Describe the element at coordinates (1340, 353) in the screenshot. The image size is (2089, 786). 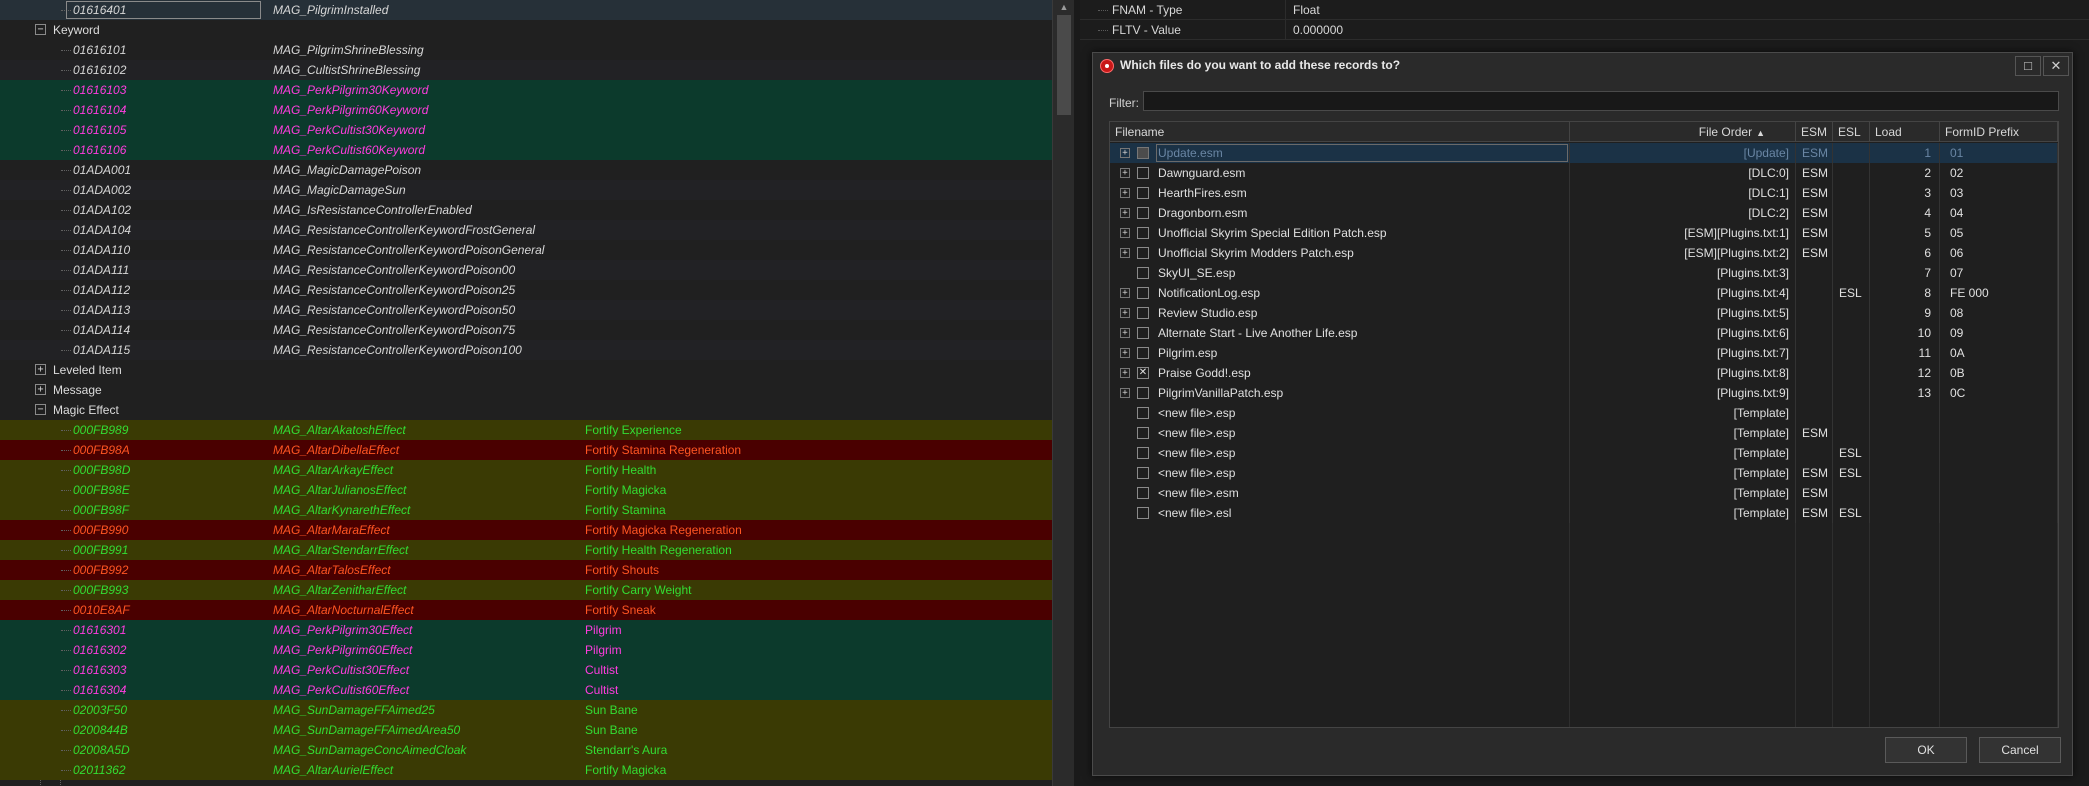
I see `filename-cell: + Pilgrim.esp` at that location.